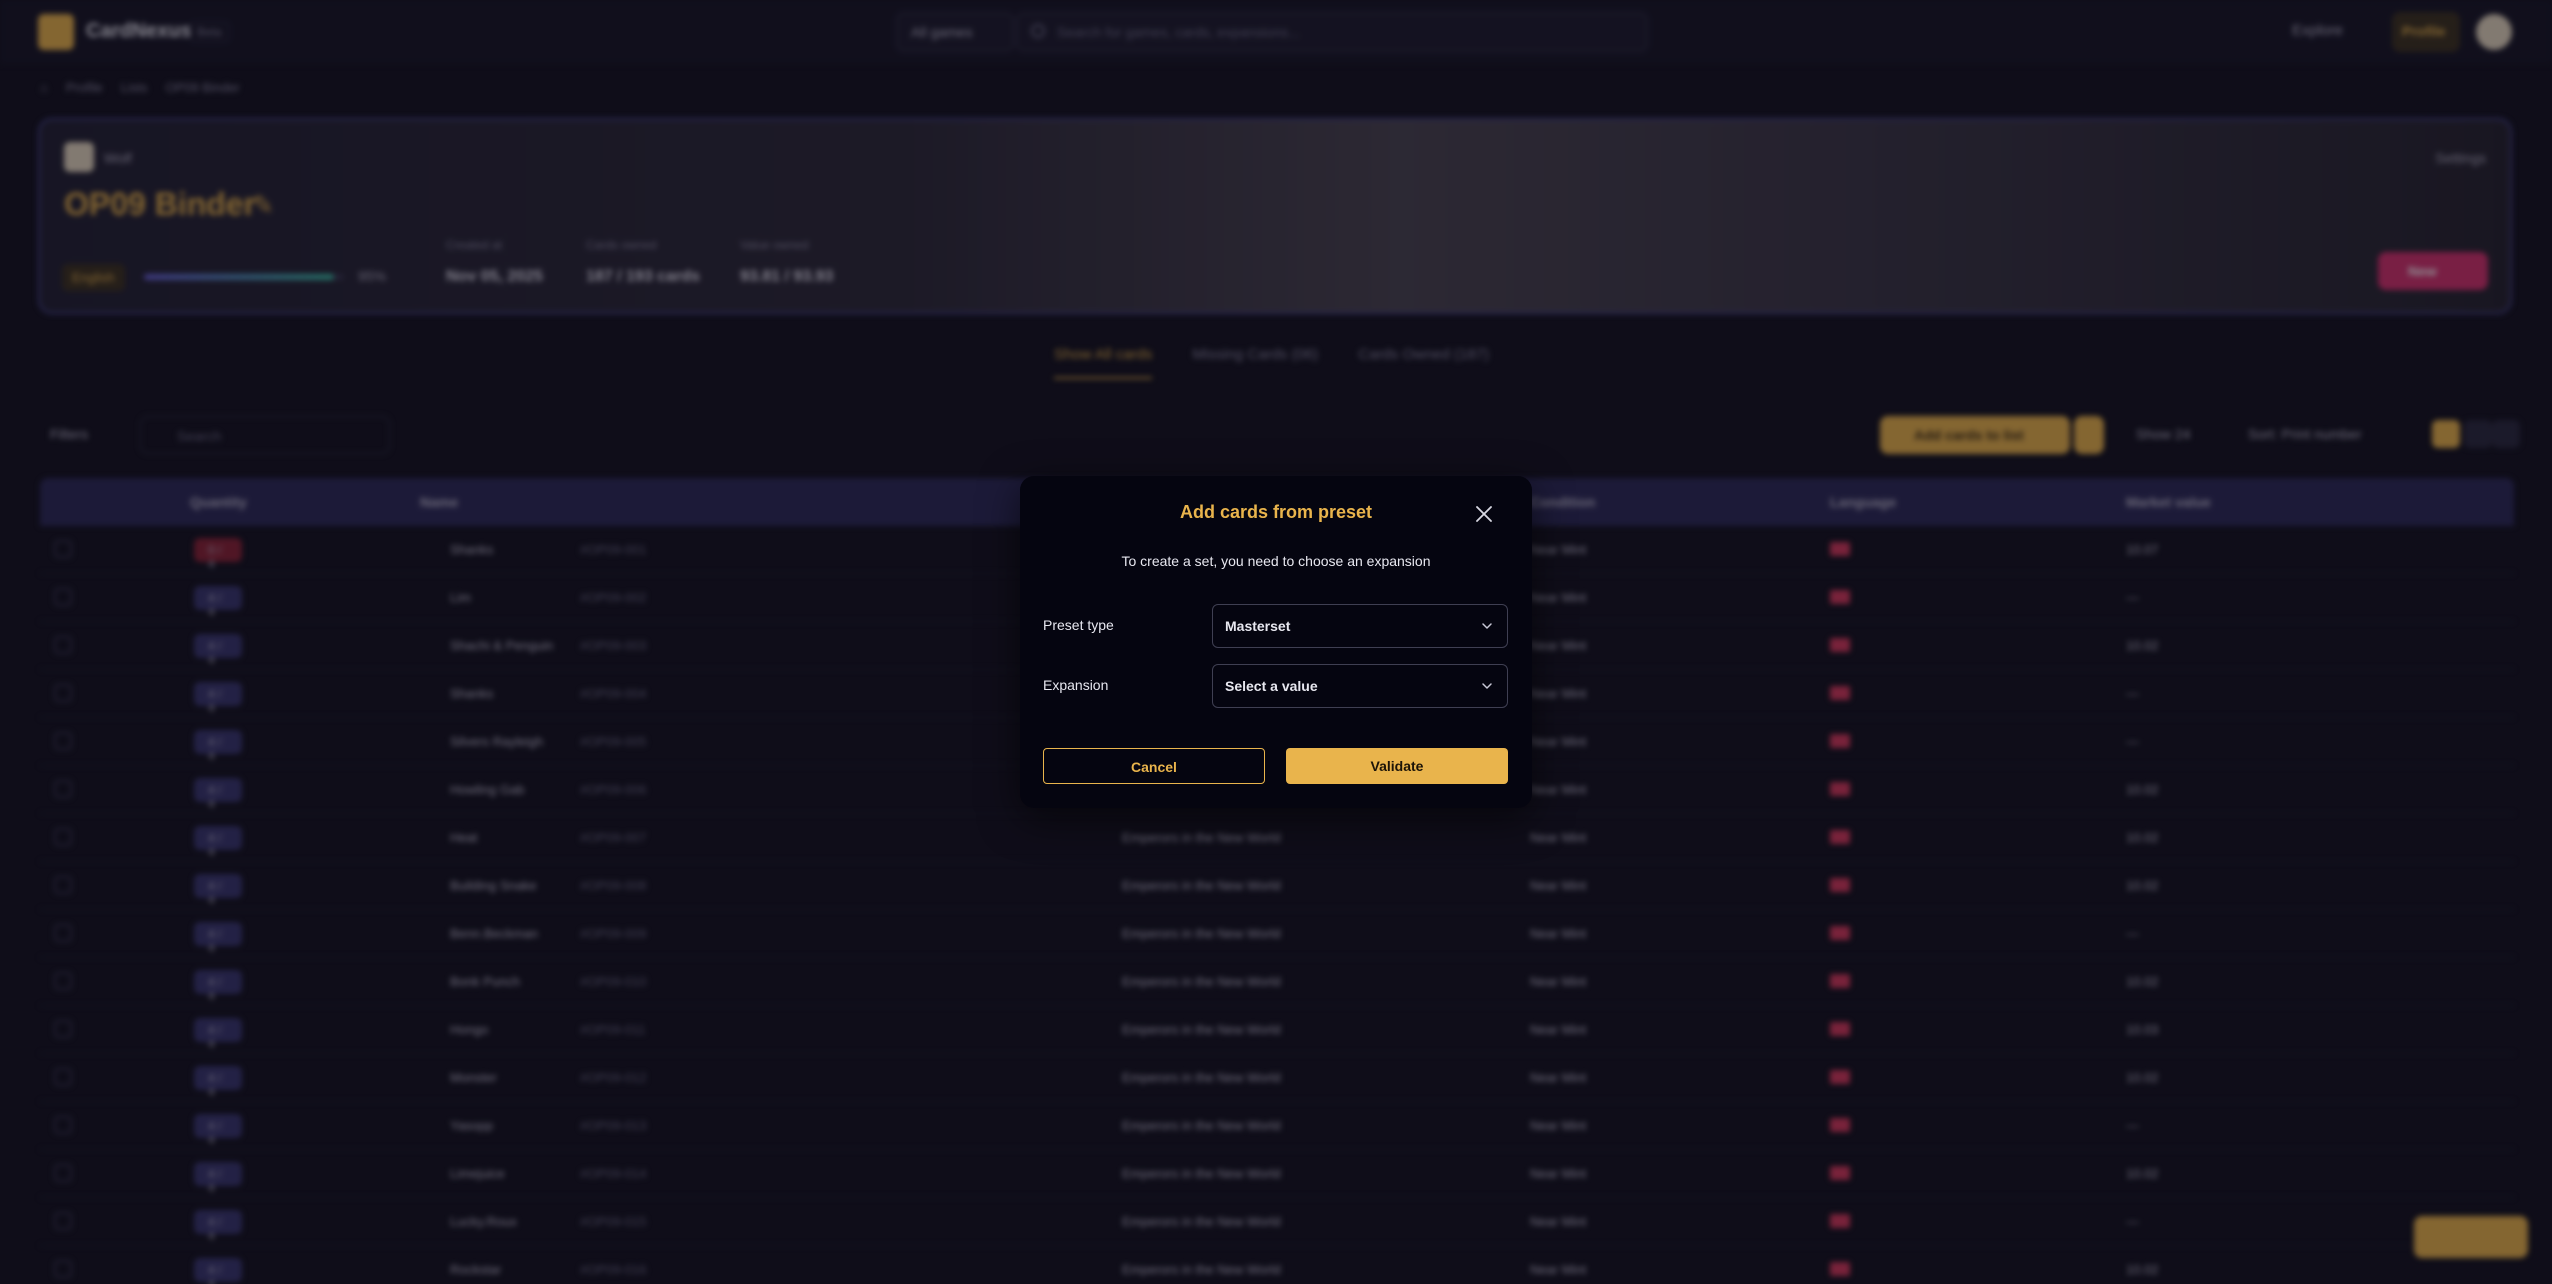  I want to click on preset-type-select: Masterset, so click(1360, 626).